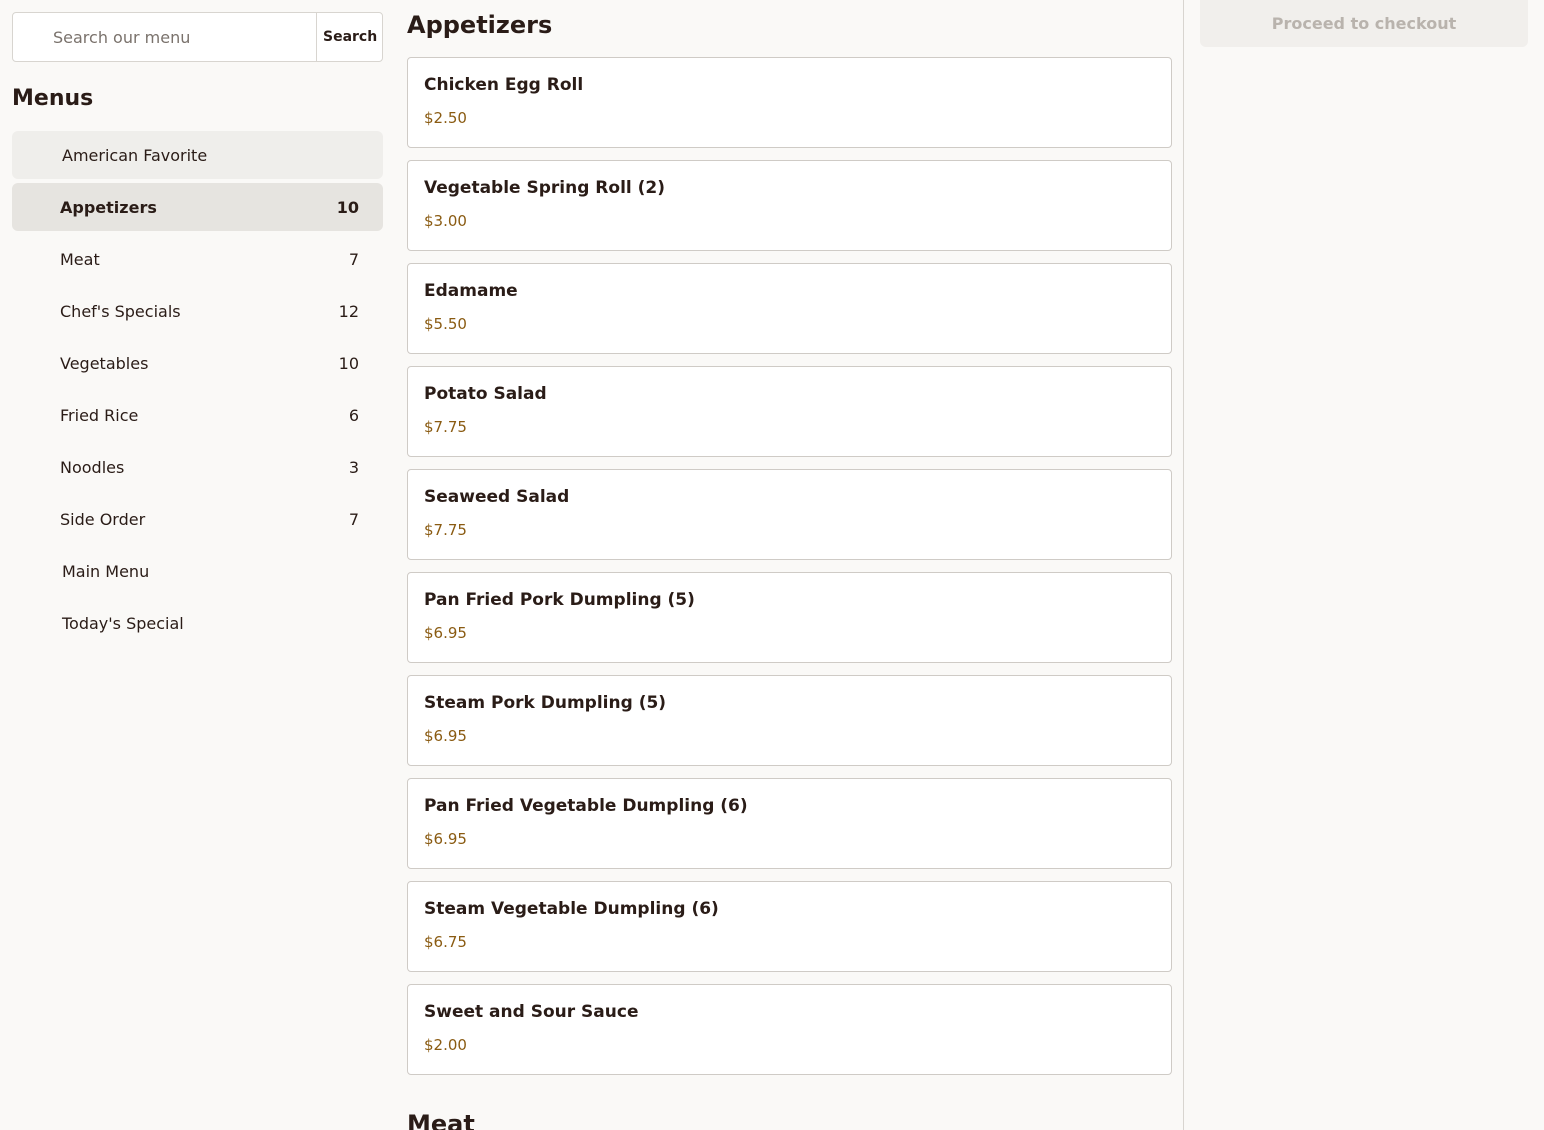  Describe the element at coordinates (789, 617) in the screenshot. I see `menu-item-card: Pan Fried Pork Dumpling (5) $6.95` at that location.